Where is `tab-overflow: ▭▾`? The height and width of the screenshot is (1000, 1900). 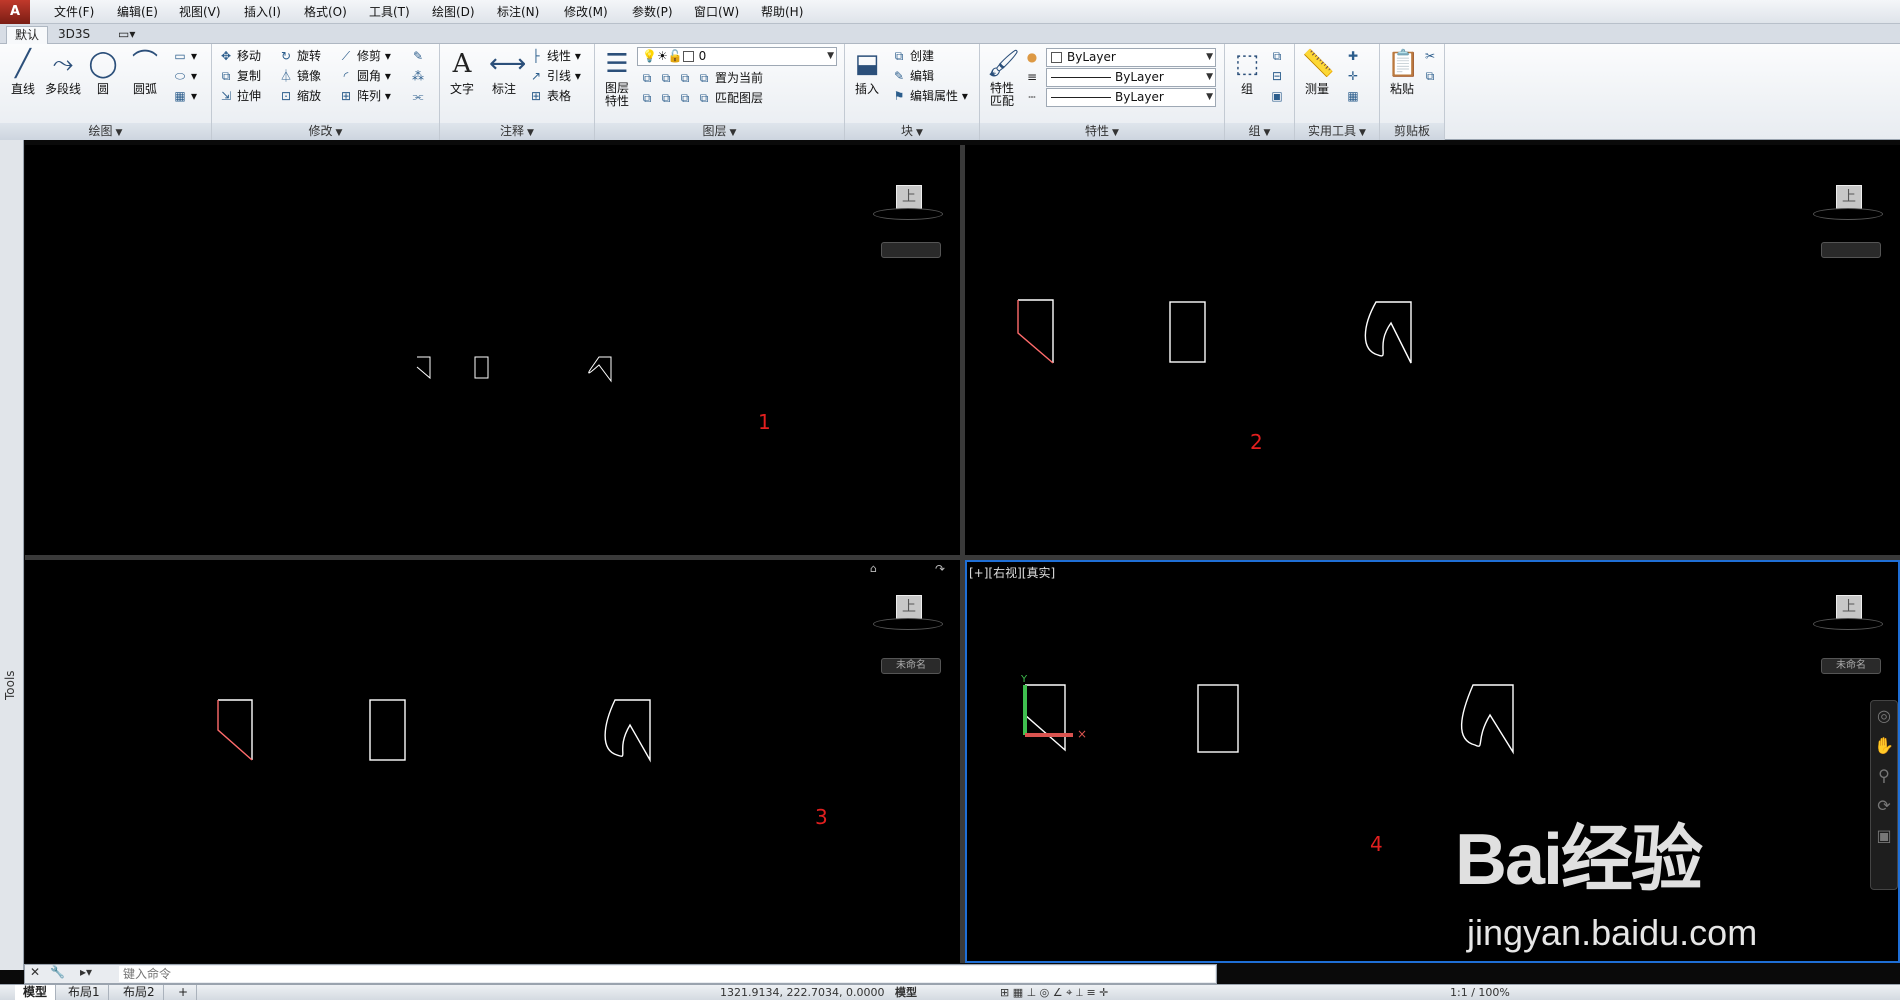
tab-overflow: ▭▾ is located at coordinates (126, 35).